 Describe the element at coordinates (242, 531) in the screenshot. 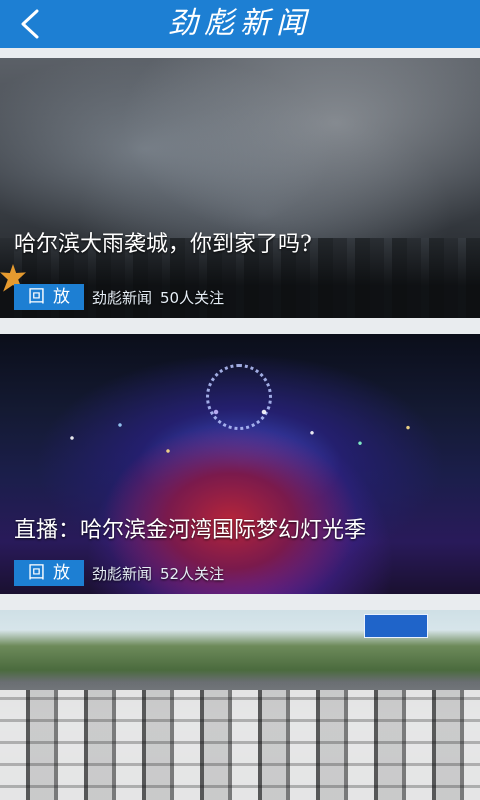

I see `news-title: 直播：哈尔滨金河湾国际梦幻灯光季` at that location.